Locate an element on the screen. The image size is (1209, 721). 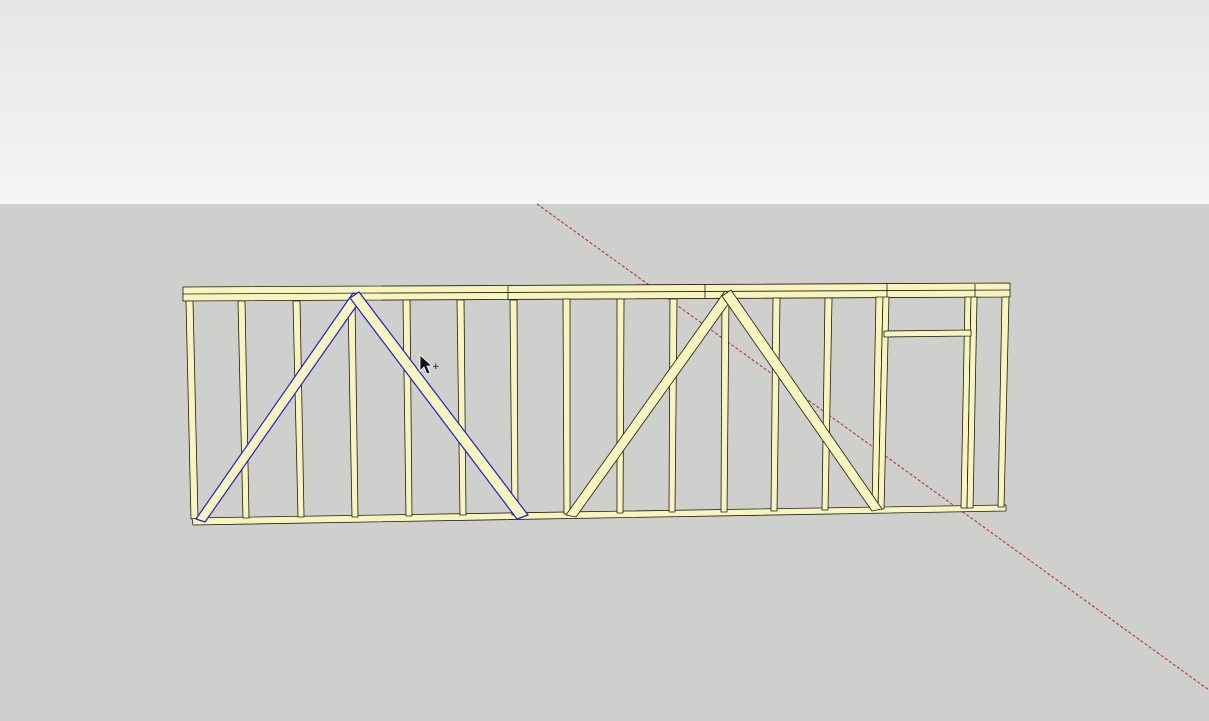
cursor-plus-icon: + is located at coordinates (436, 367).